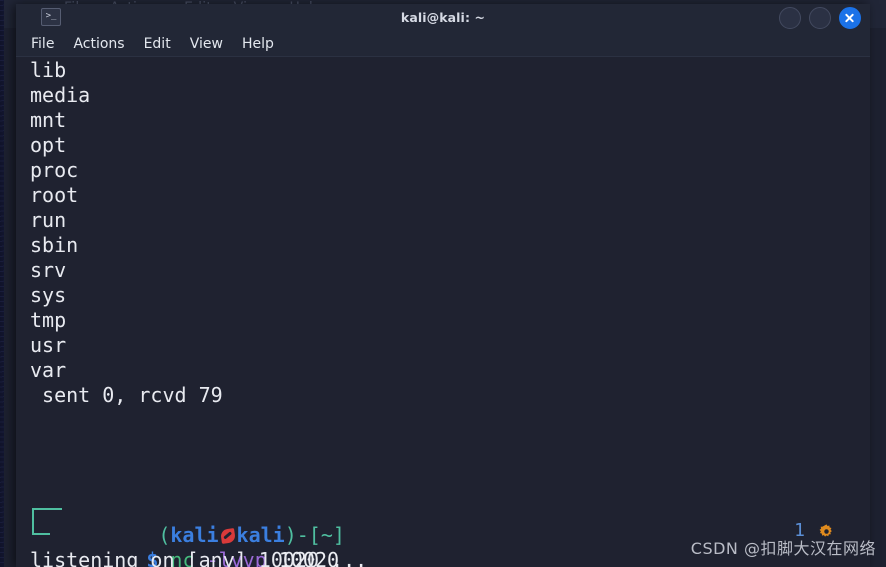  I want to click on terminal-line: srv, so click(48, 270).